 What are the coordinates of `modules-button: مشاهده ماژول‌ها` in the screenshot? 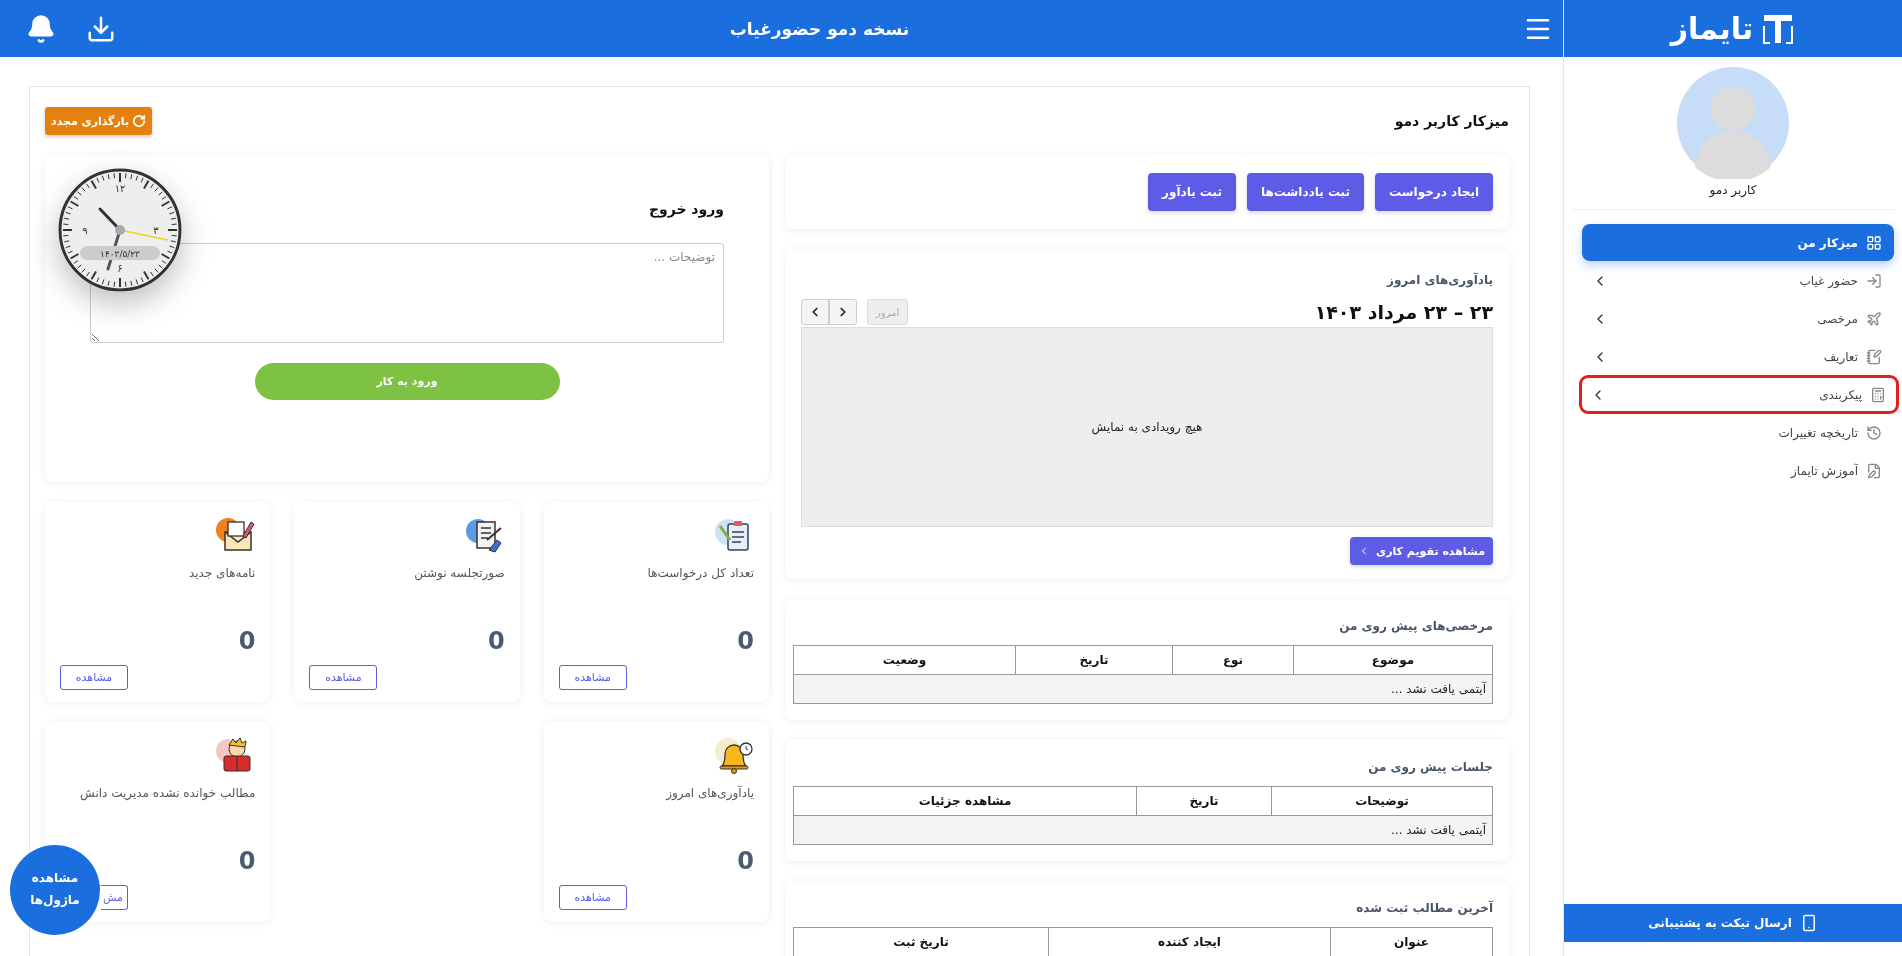 It's located at (55, 890).